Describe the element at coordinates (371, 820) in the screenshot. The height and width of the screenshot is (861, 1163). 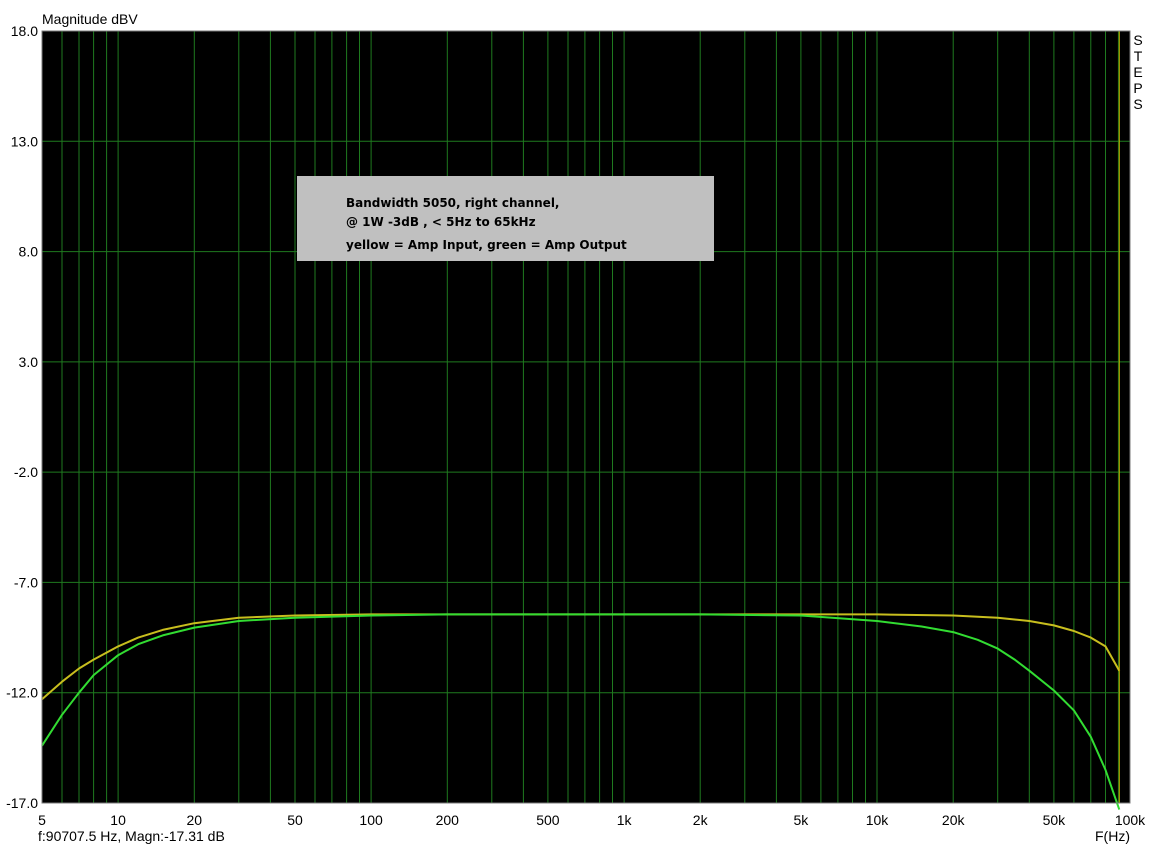
I see `x-tick-label: 100` at that location.